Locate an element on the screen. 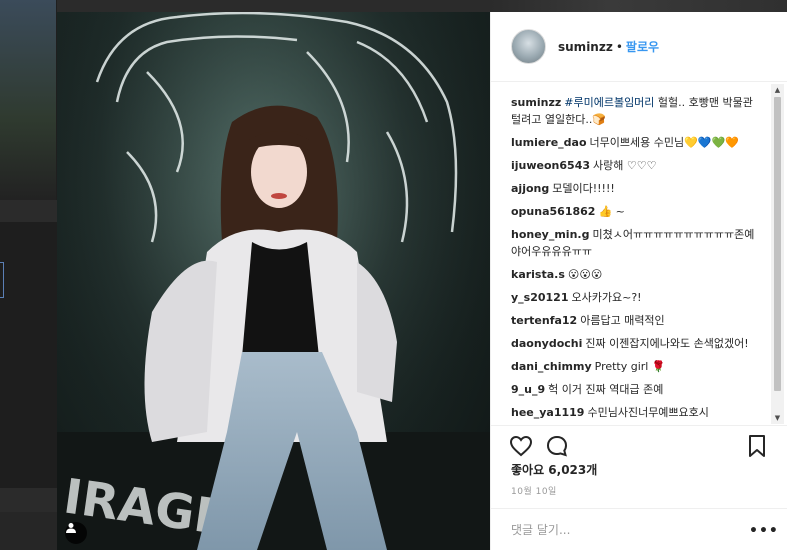 This screenshot has width=787, height=550. user-silhouette-icon is located at coordinates (71, 528).